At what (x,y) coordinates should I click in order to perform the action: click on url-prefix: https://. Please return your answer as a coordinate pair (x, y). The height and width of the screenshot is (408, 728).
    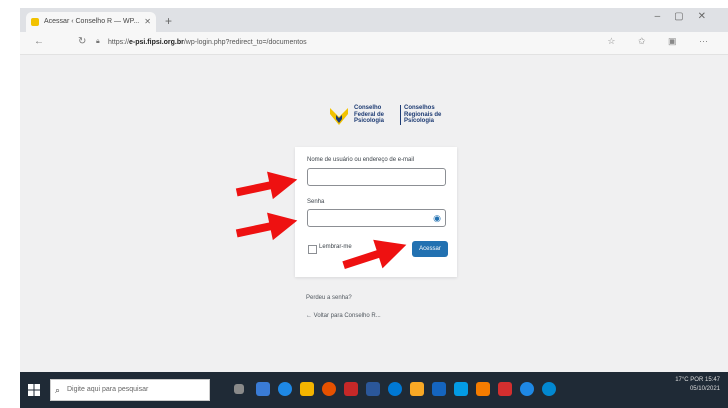
    Looking at the image, I should click on (119, 42).